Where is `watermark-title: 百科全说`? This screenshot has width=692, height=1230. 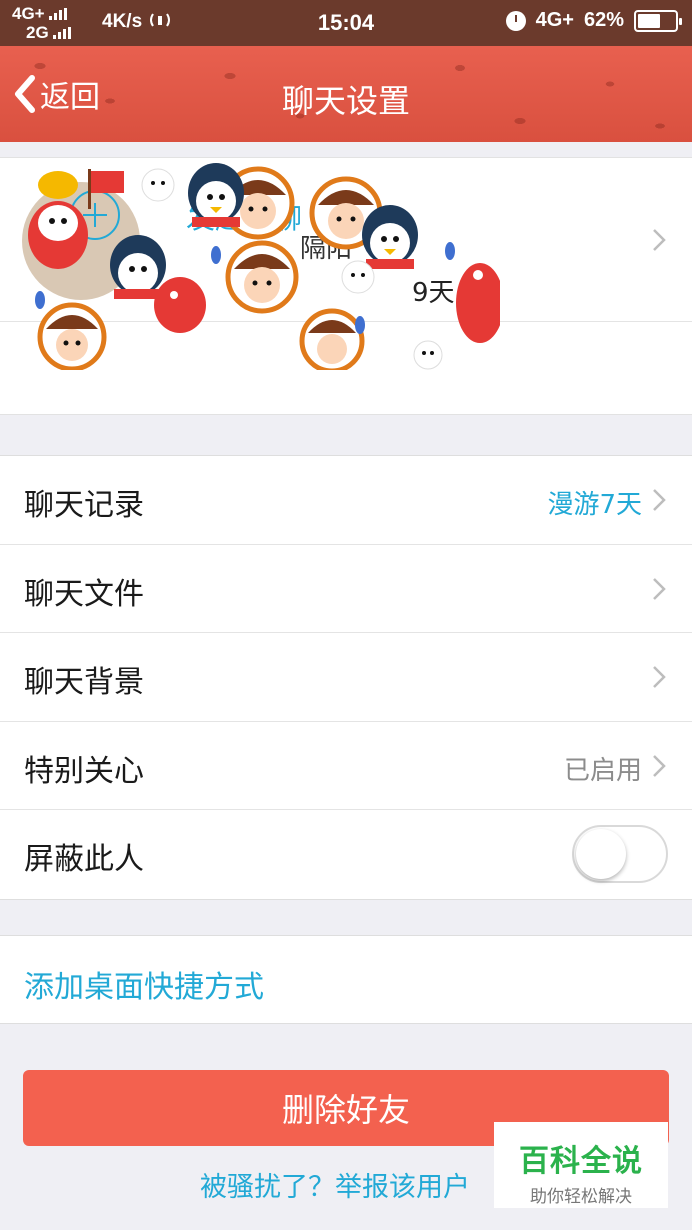
watermark-title: 百科全说 is located at coordinates (581, 1161).